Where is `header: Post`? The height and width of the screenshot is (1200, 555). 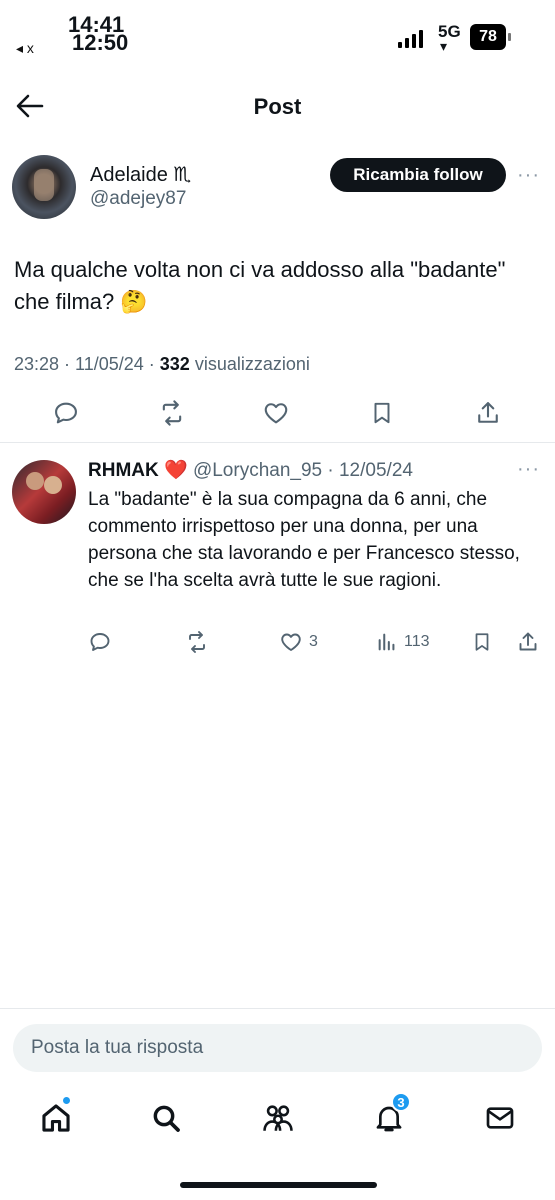 header: Post is located at coordinates (277, 107).